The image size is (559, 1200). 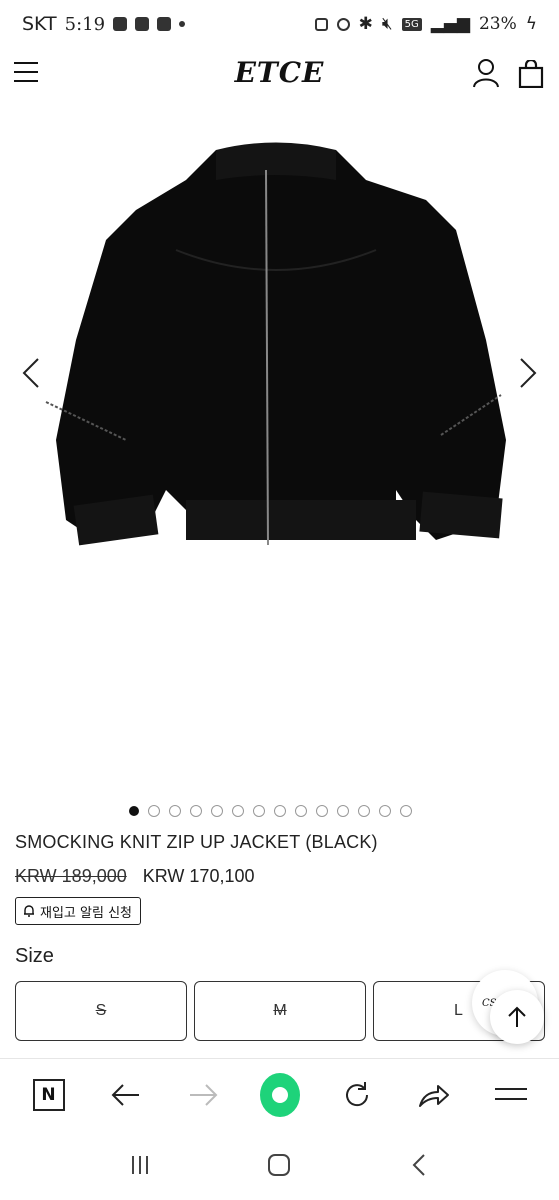 I want to click on mute-icon: 🔇︎, so click(x=387, y=24).